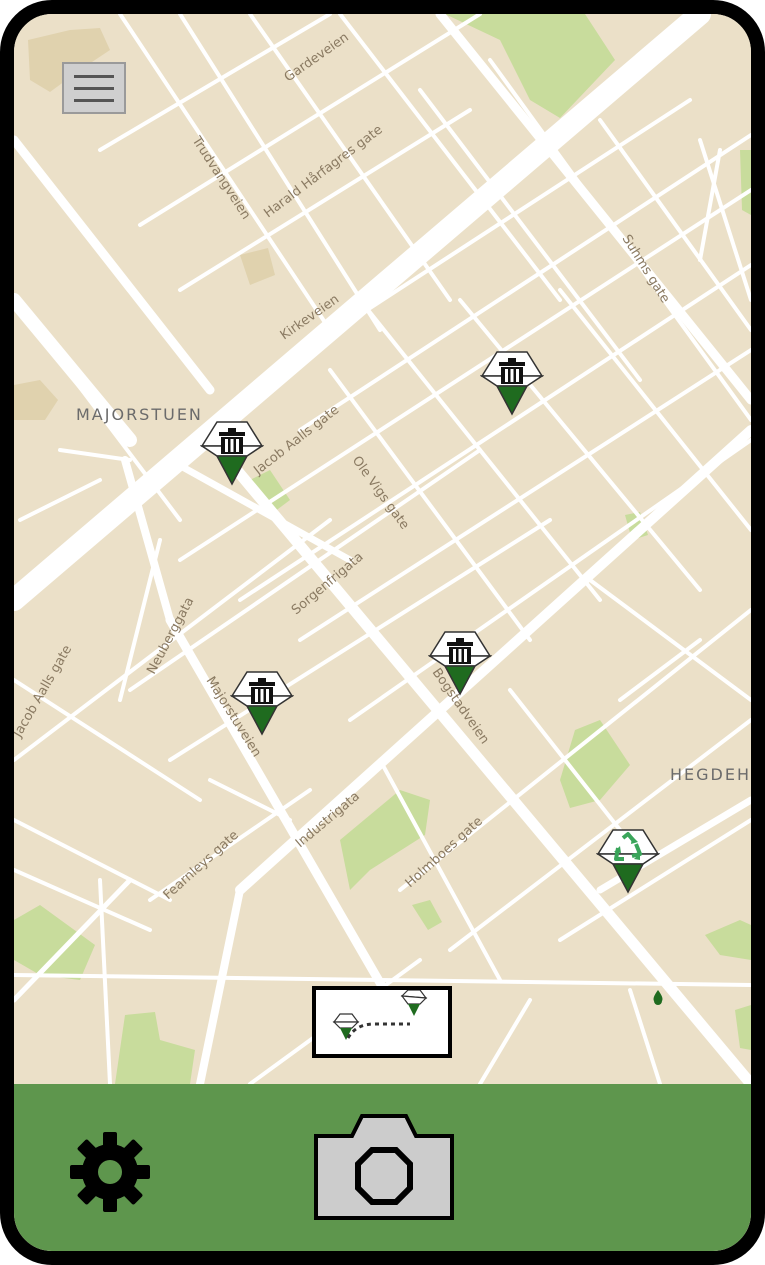  Describe the element at coordinates (710, 774) in the screenshot. I see `district-label: HEGDEH` at that location.